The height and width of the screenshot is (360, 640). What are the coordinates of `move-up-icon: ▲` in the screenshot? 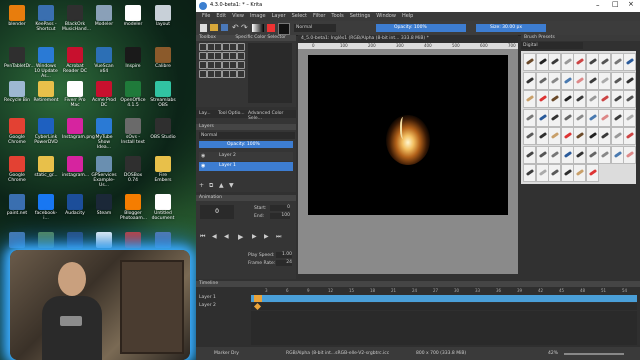 It's located at (221, 185).